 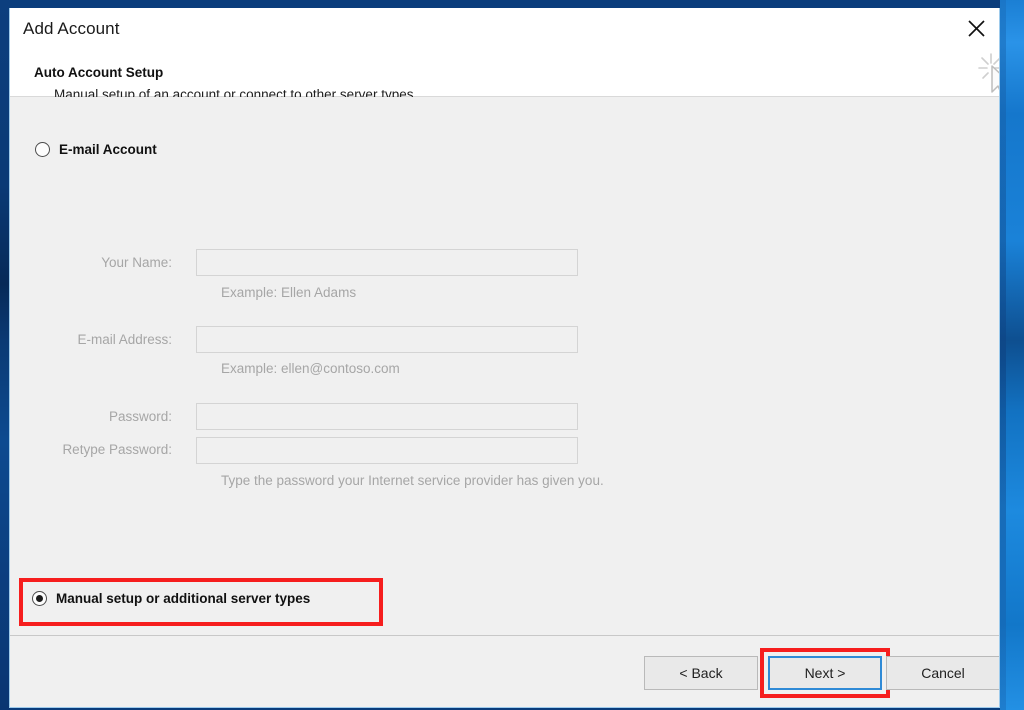 I want to click on your-name-input, so click(x=387, y=262).